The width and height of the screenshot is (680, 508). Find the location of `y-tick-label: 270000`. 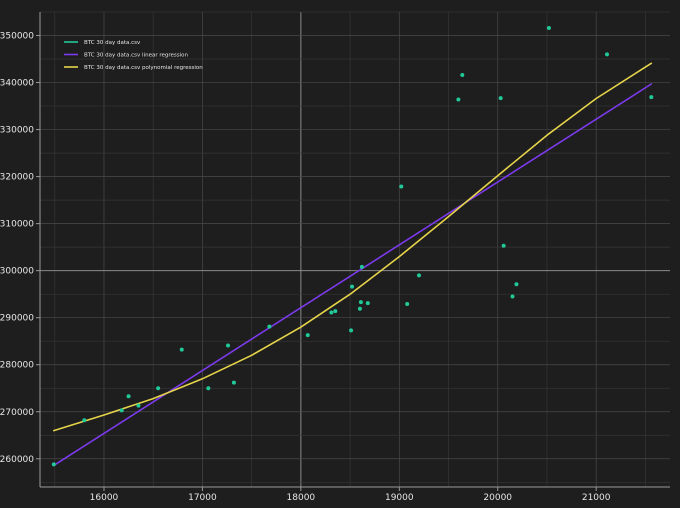

y-tick-label: 270000 is located at coordinates (17, 413).